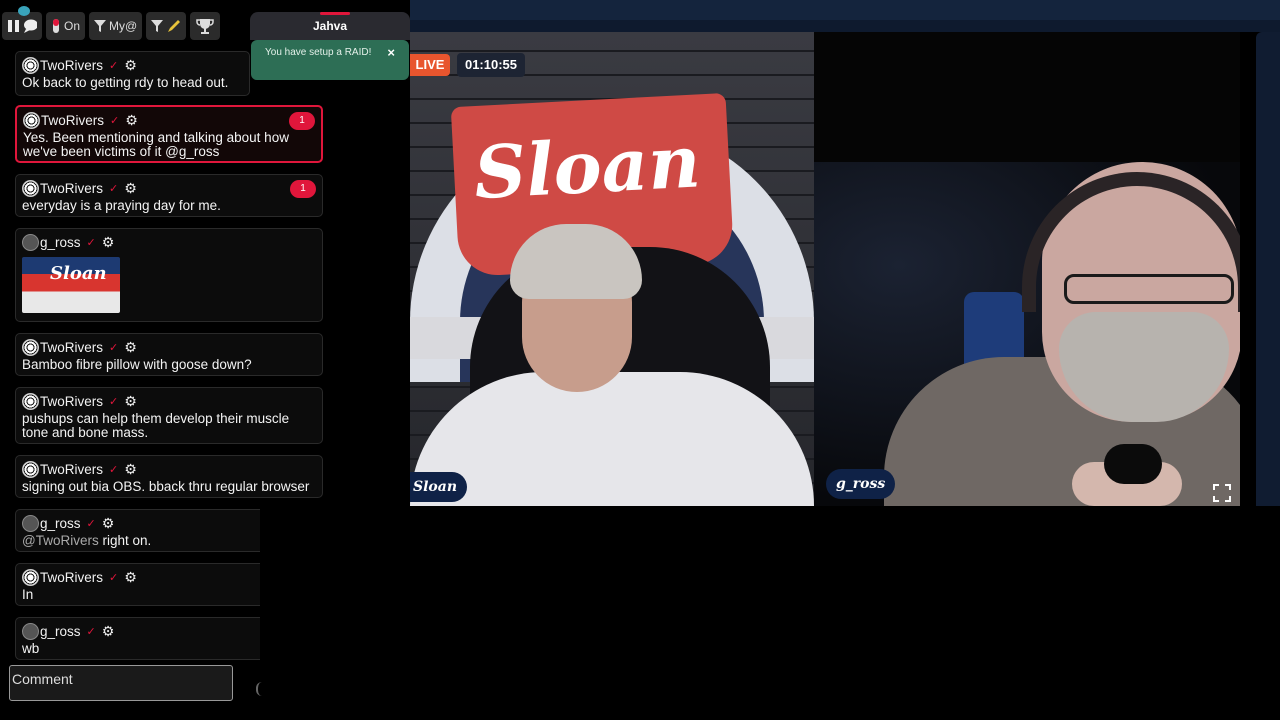  I want to click on message-text: right on., so click(125, 540).